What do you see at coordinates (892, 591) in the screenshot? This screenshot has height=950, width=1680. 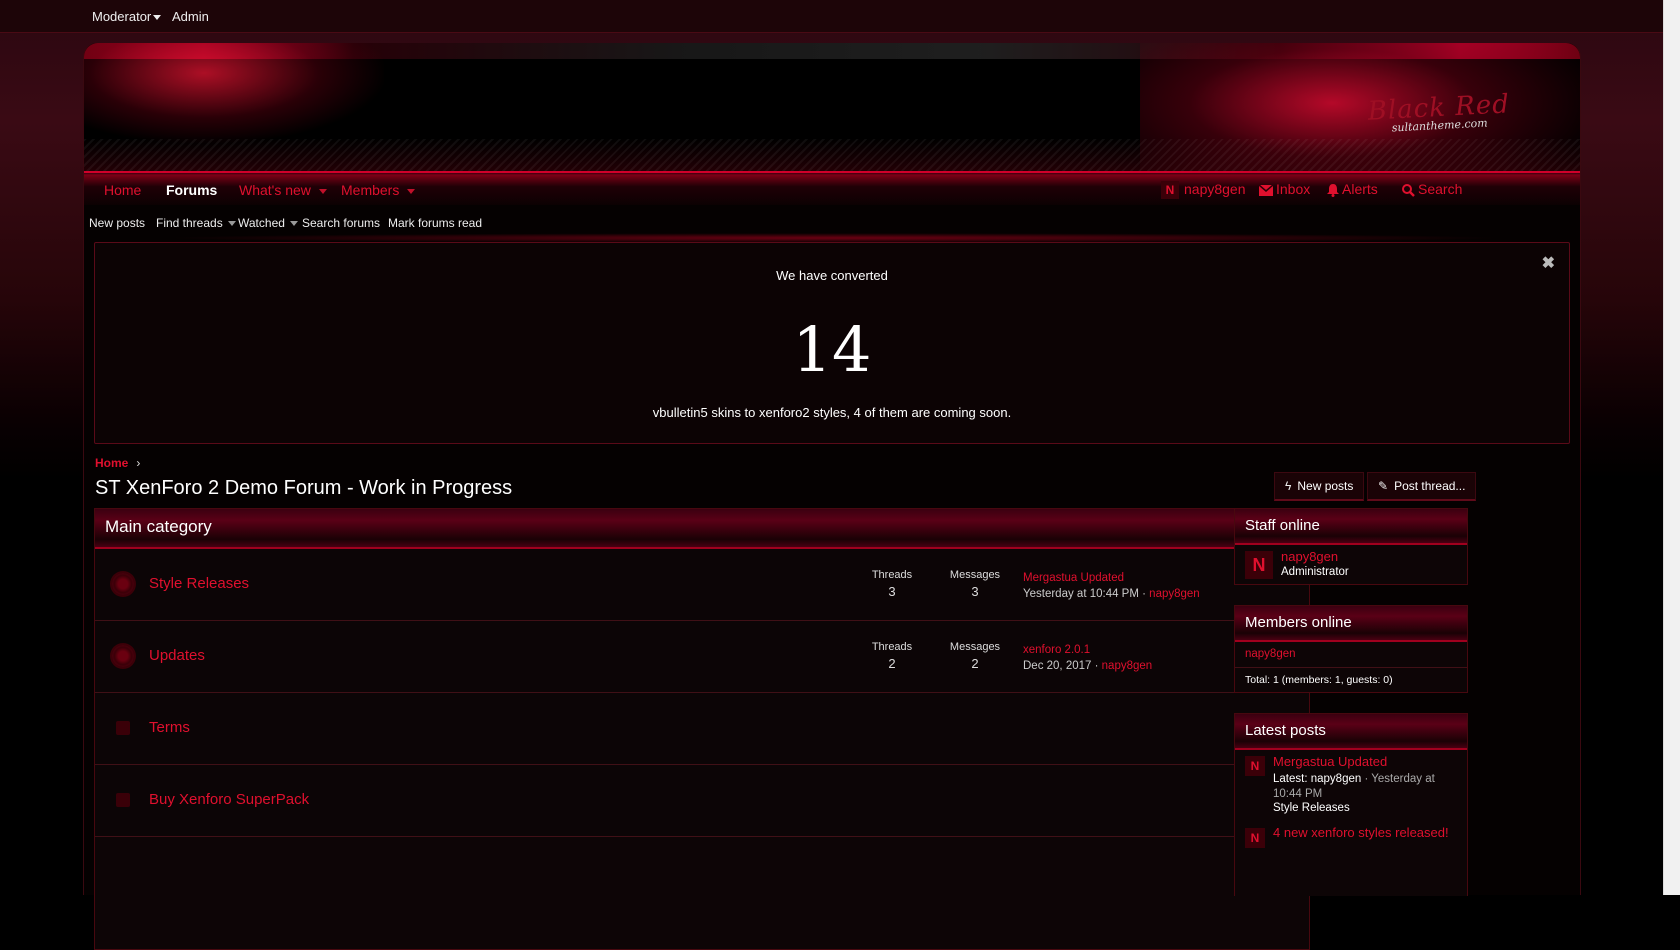 I see `threads-count: 3` at bounding box center [892, 591].